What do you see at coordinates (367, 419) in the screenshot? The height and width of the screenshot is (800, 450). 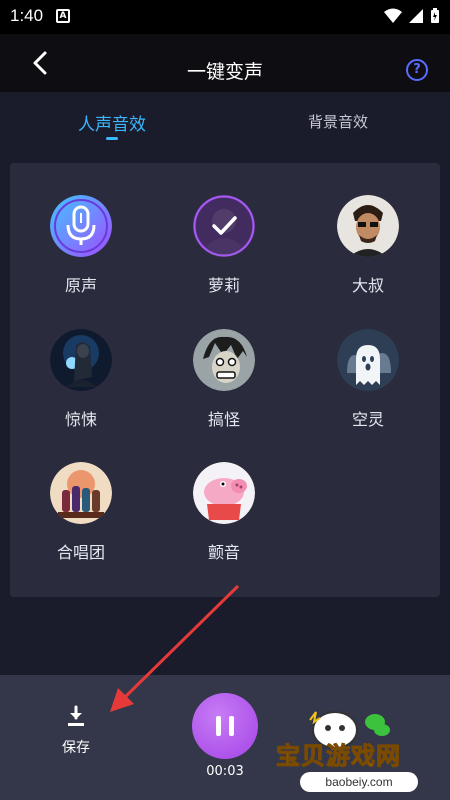 I see `effect-label: 空灵` at bounding box center [367, 419].